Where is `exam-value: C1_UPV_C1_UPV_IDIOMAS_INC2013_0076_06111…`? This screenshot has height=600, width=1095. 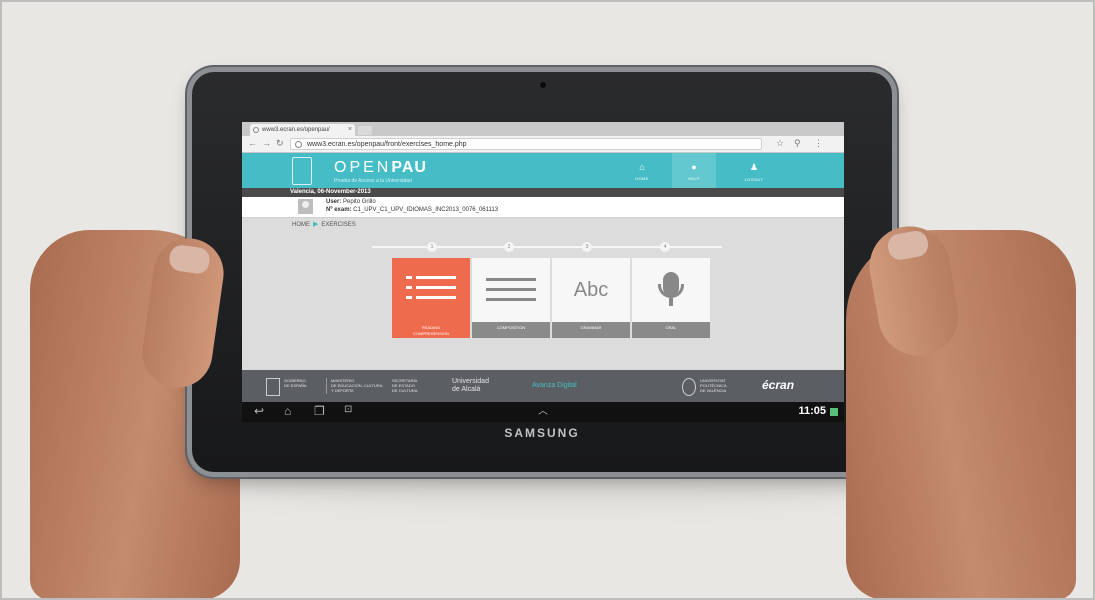
exam-value: C1_UPV_C1_UPV_IDIOMAS_INC2013_0076_06111… is located at coordinates (426, 210).